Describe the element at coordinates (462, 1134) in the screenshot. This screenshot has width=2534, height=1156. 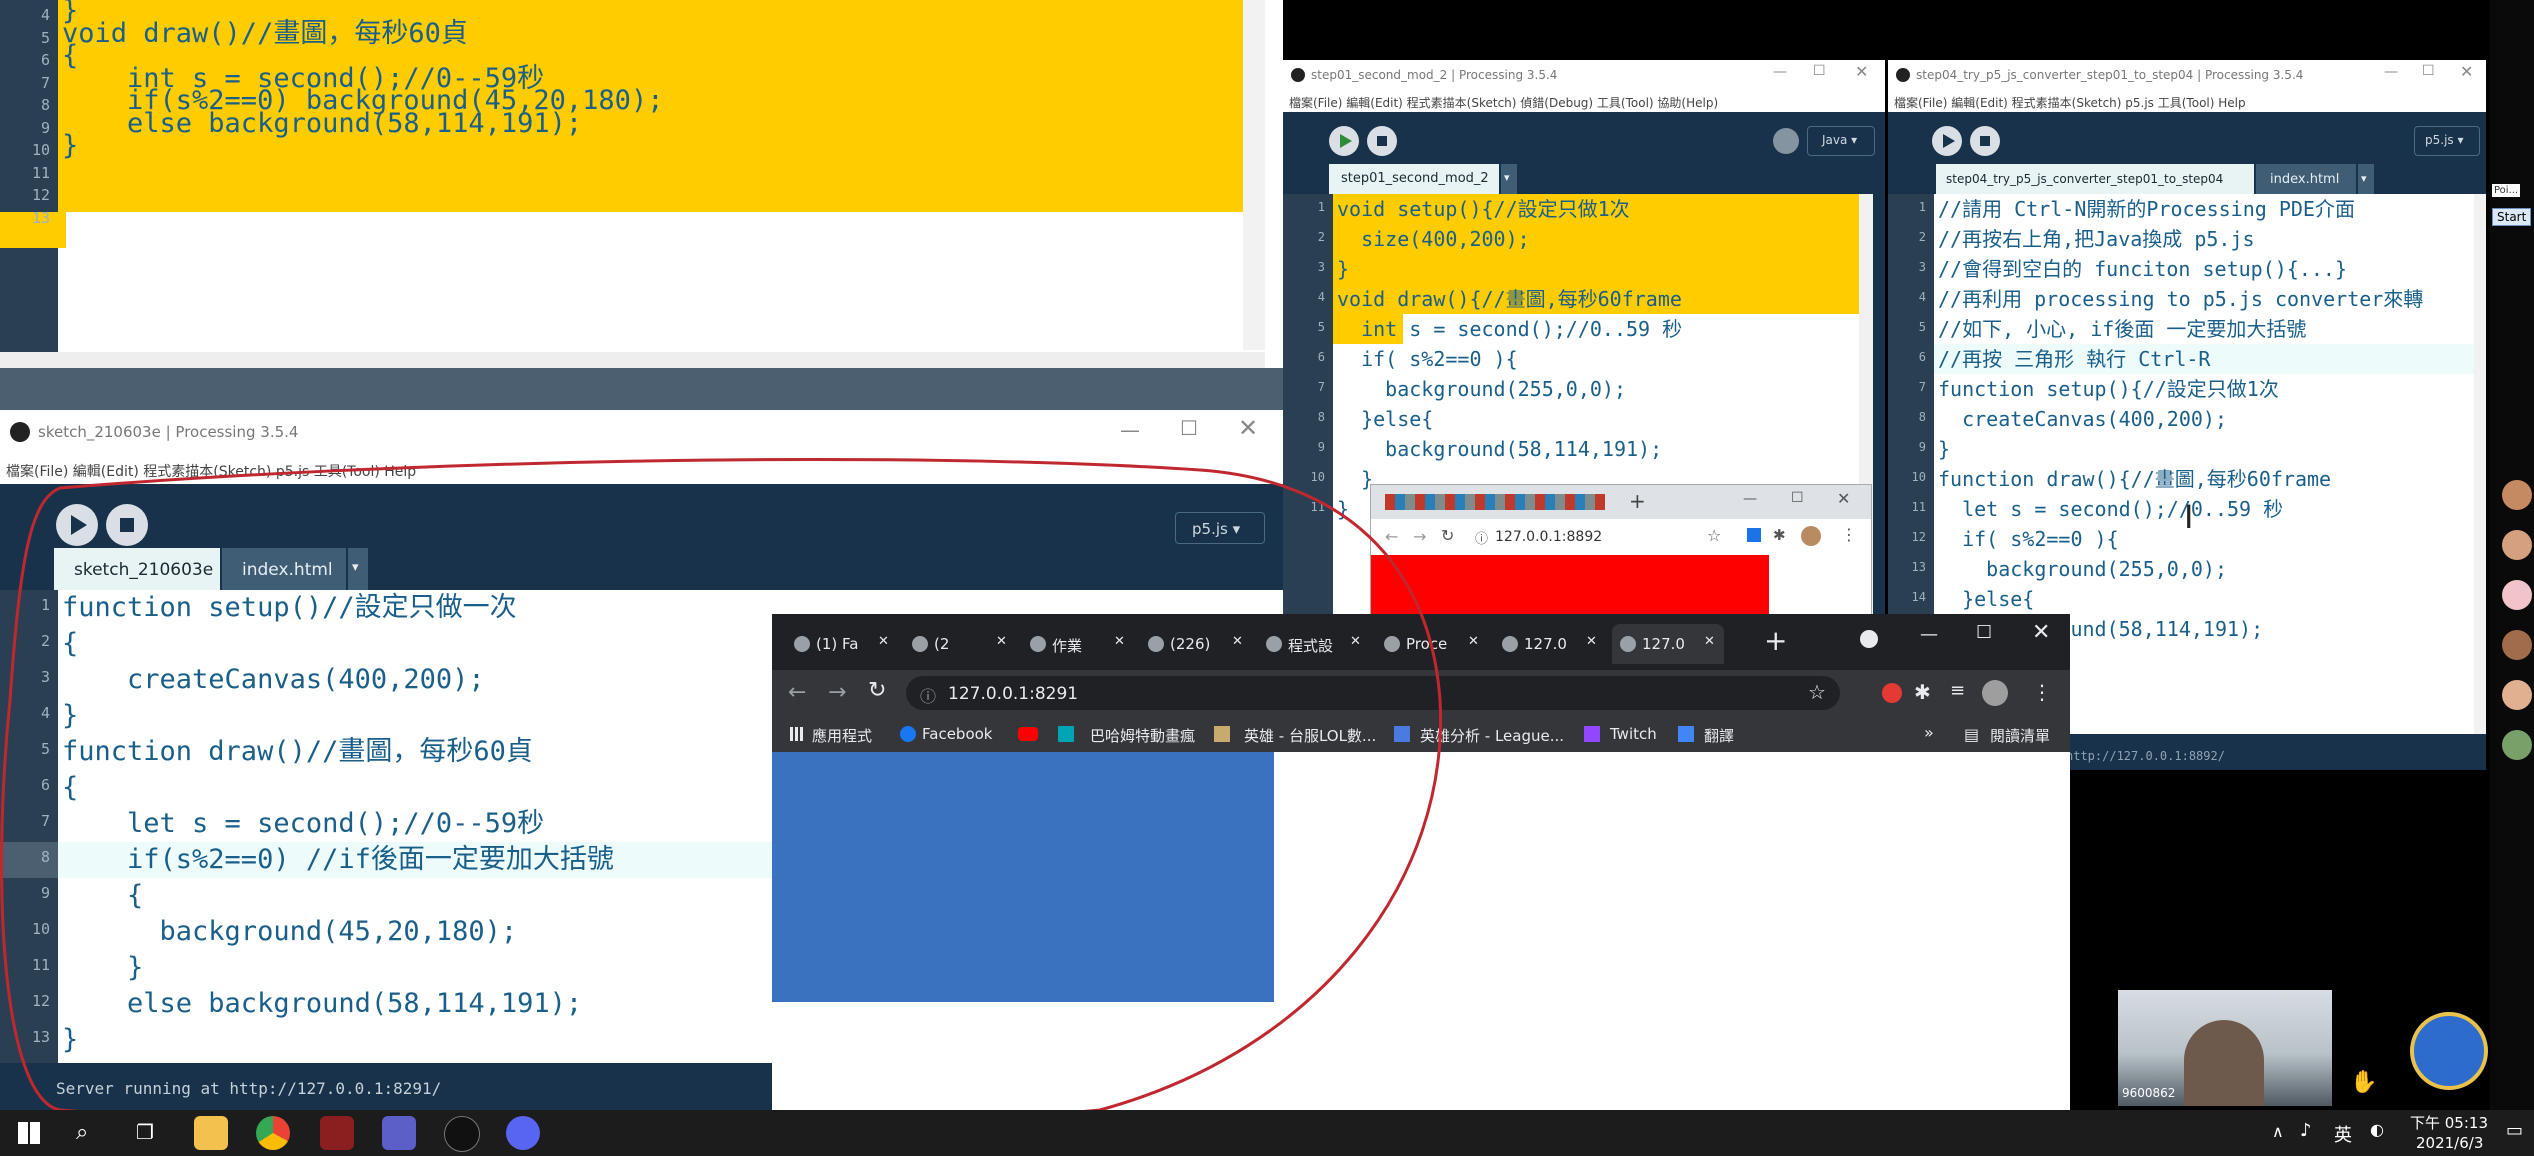
I see `processing-icon` at that location.